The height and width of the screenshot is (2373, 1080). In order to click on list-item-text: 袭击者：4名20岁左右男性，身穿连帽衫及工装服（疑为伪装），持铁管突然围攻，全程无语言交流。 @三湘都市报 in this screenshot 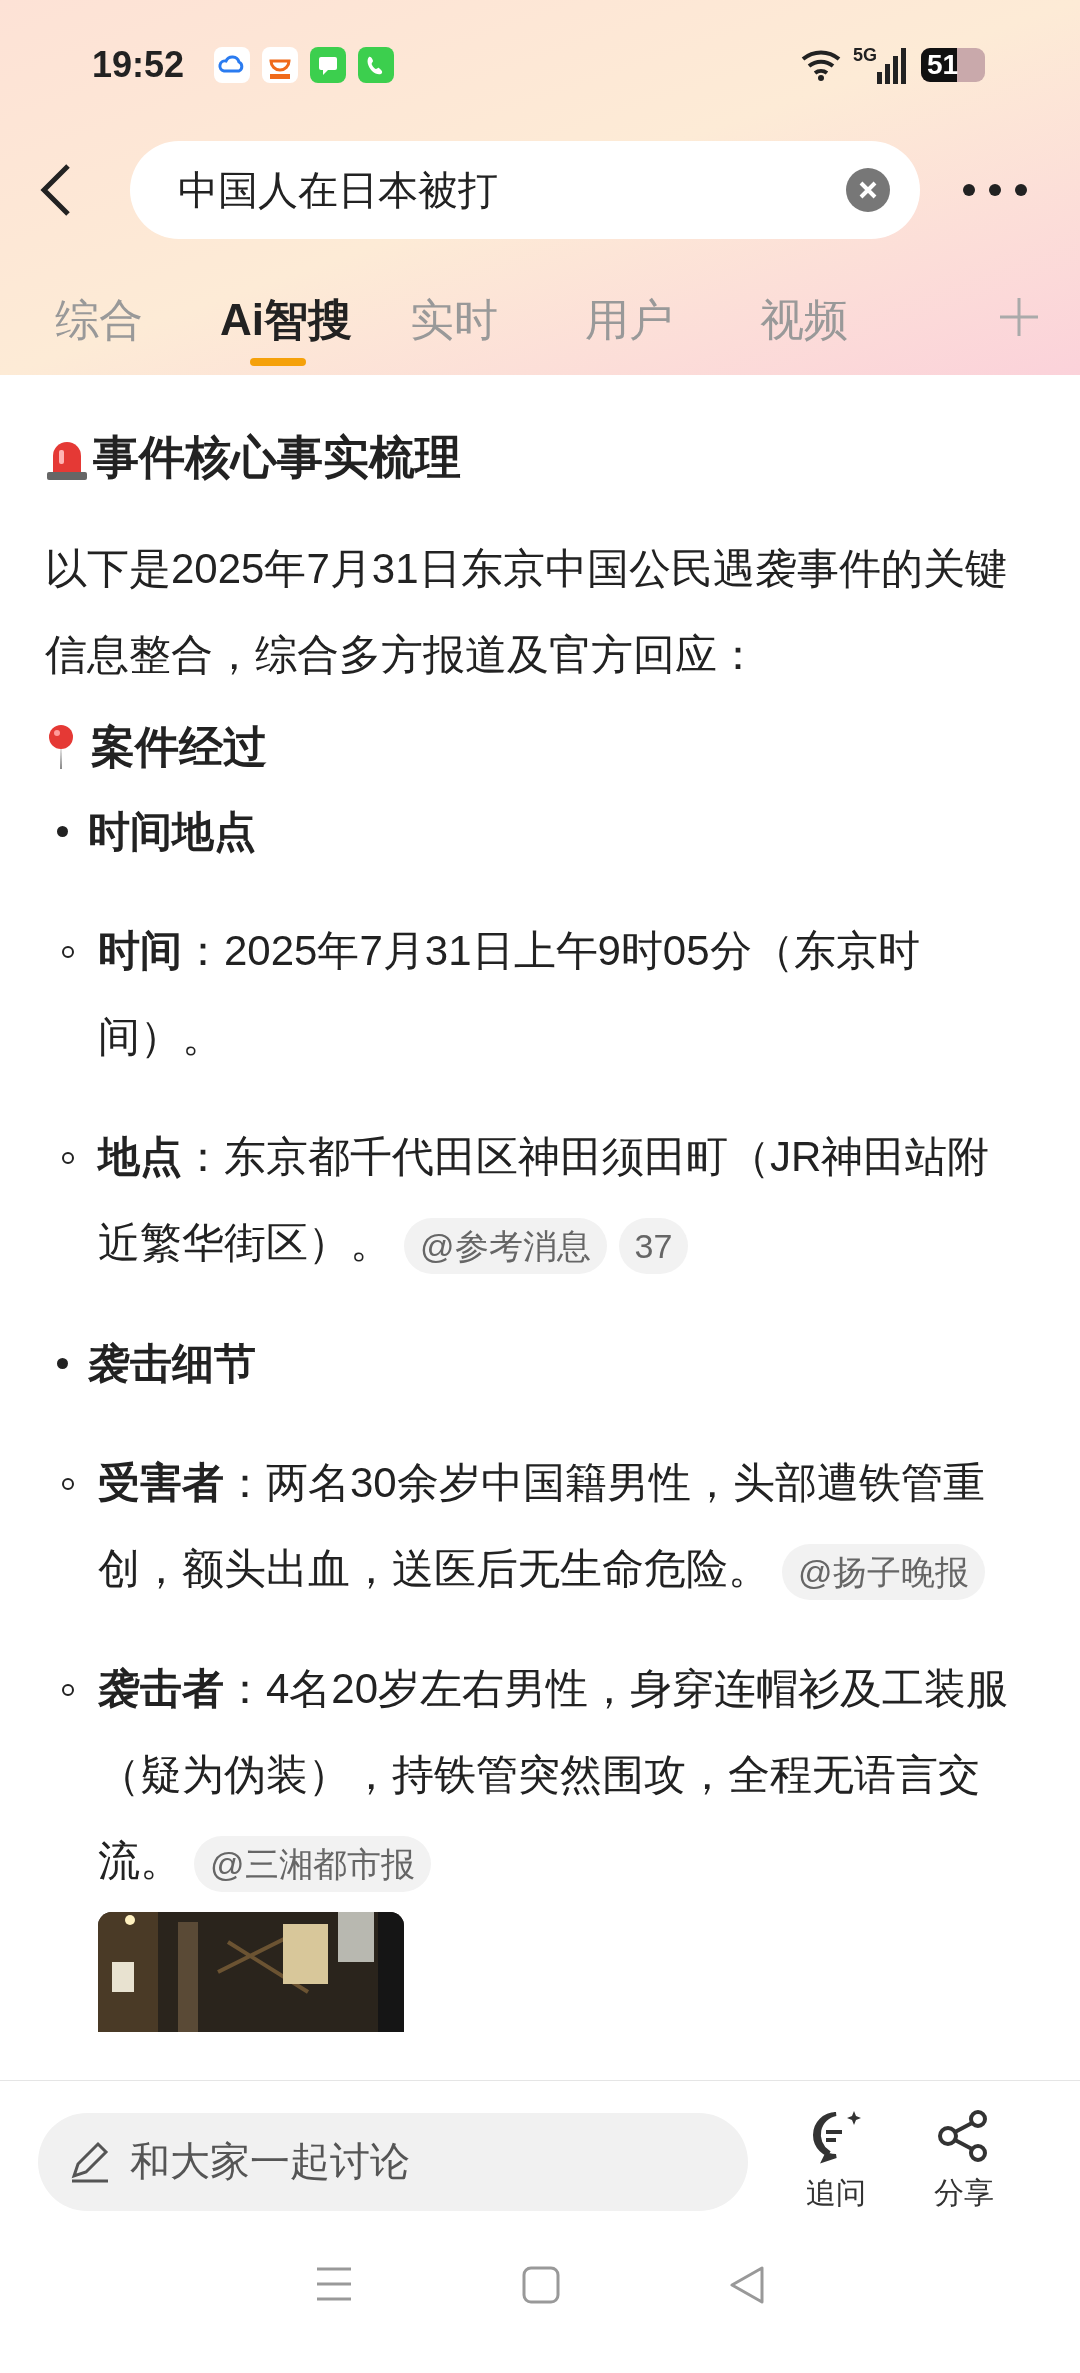, I will do `click(566, 1839)`.